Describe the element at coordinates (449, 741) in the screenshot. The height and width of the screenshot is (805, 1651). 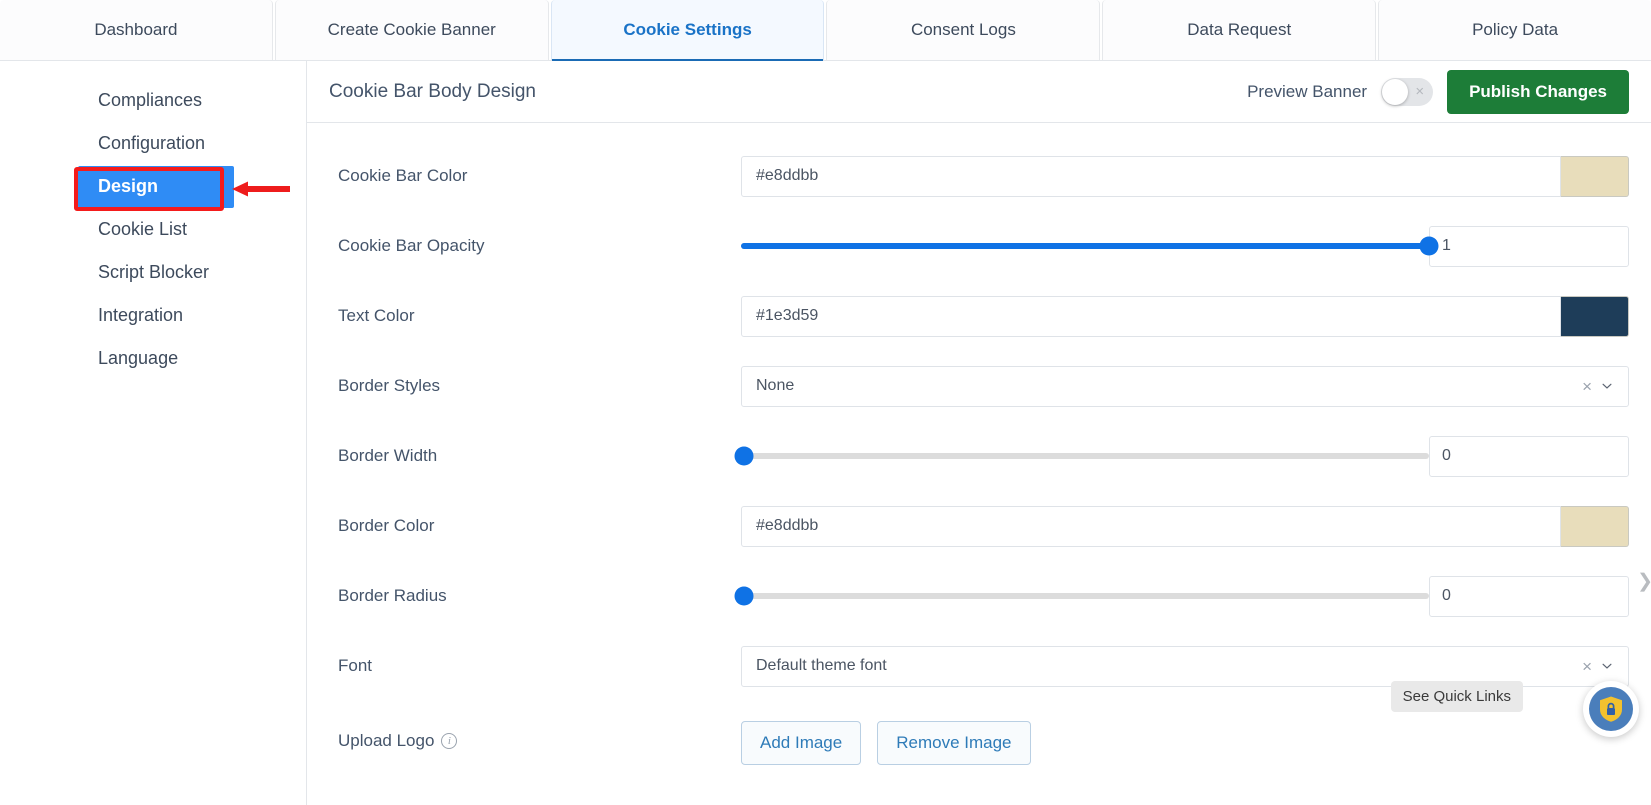
I see `info-icon: i` at that location.